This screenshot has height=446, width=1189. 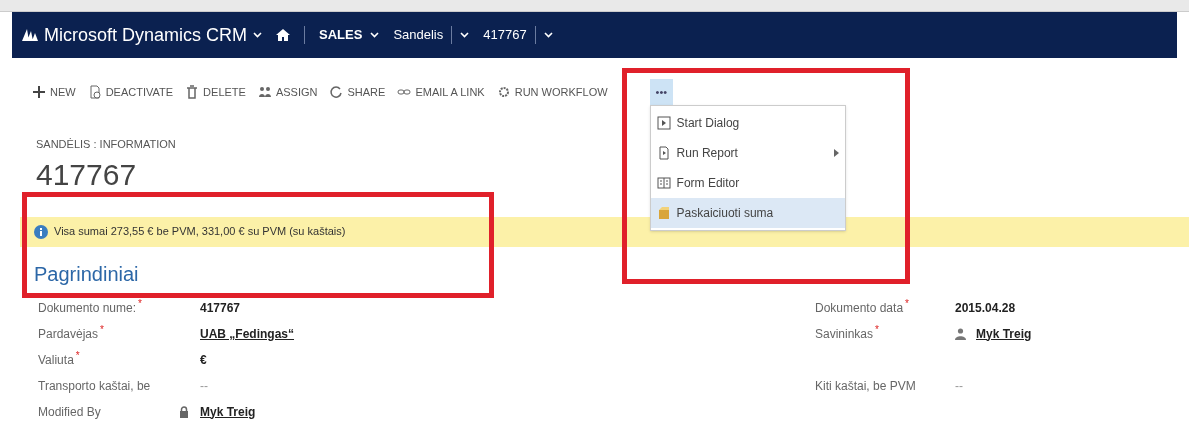 I want to click on toolbar-button: DEACTIVATE, so click(x=130, y=92).